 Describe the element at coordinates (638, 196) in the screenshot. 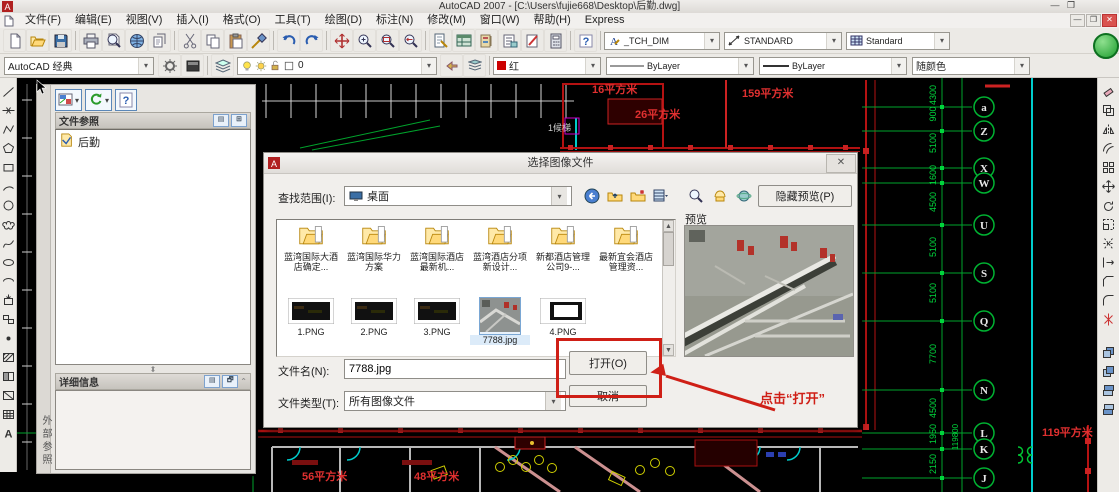

I see `new-folder-icon` at that location.